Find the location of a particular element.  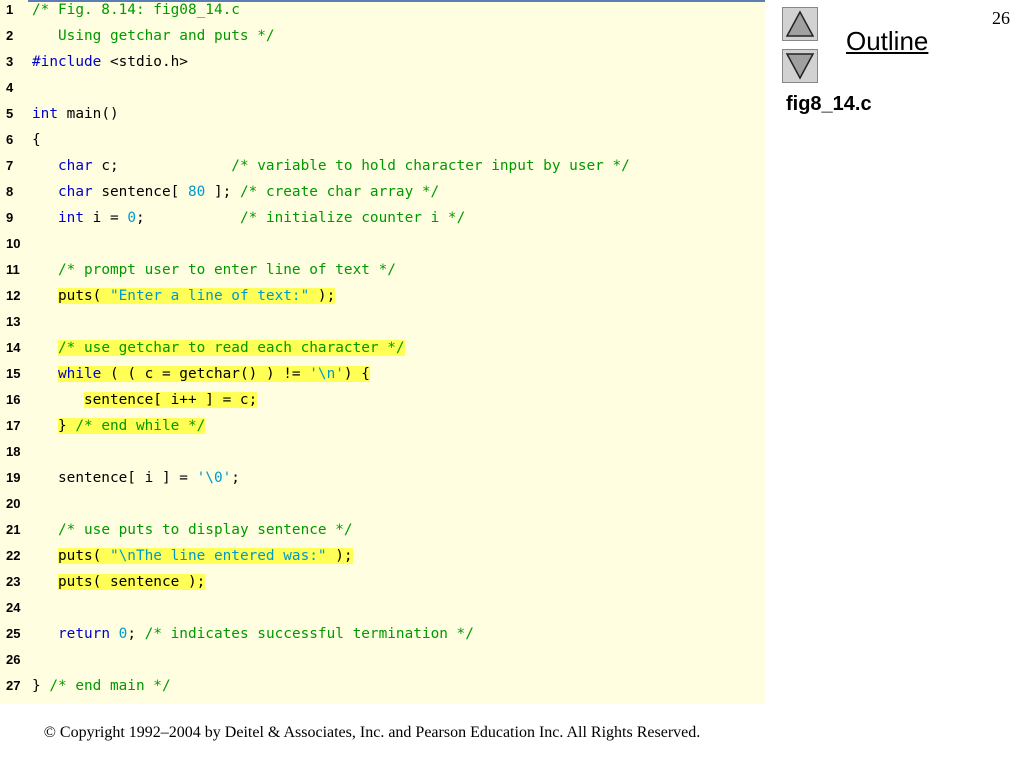

code-literal: 0 is located at coordinates (131, 218).